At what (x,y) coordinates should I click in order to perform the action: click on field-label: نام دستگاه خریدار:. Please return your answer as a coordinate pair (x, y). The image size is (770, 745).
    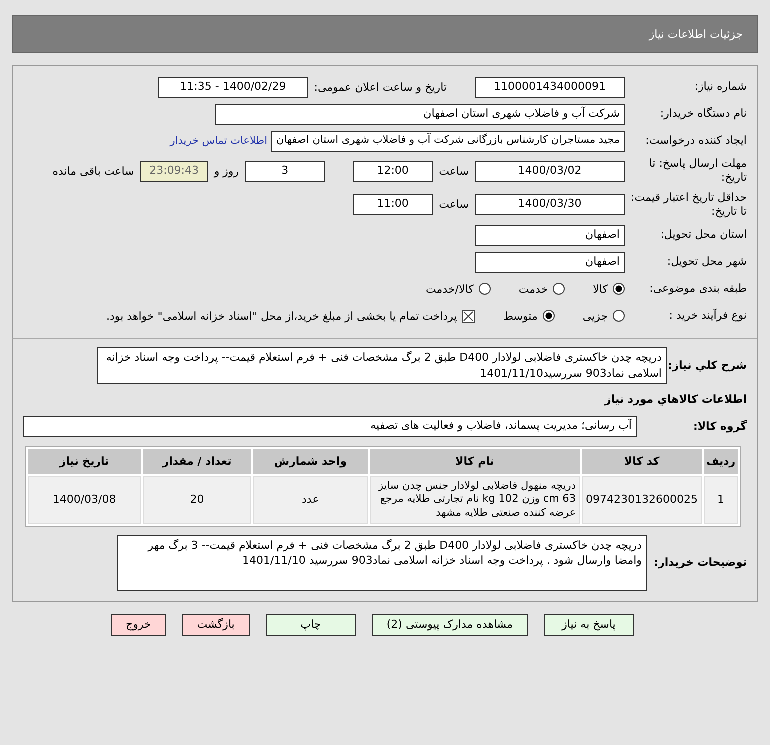
    Looking at the image, I should click on (703, 114).